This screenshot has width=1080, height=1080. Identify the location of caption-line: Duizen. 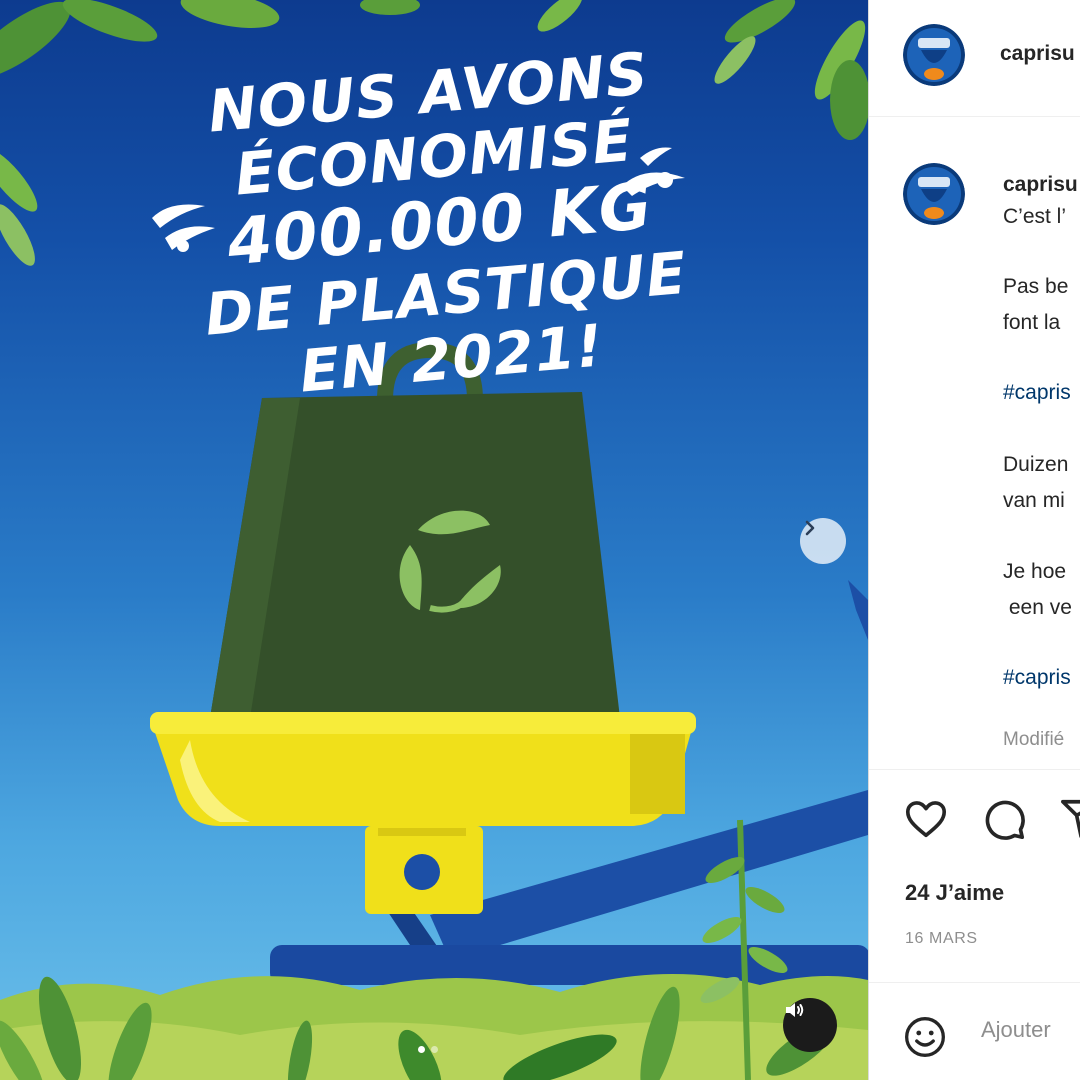
(1036, 464).